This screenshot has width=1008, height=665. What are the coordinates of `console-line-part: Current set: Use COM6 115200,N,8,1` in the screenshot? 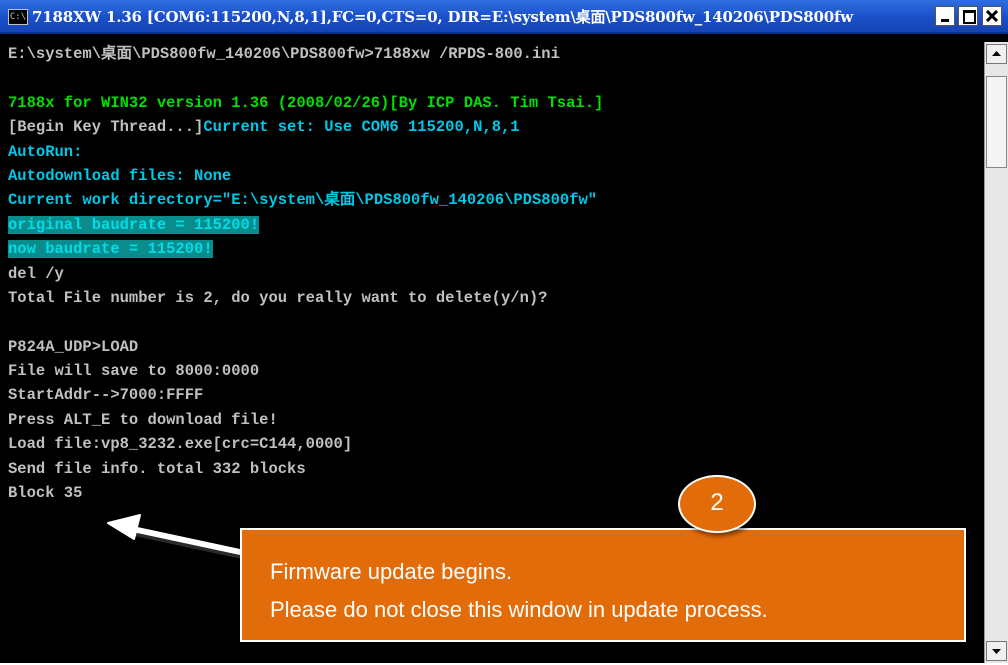 It's located at (361, 127).